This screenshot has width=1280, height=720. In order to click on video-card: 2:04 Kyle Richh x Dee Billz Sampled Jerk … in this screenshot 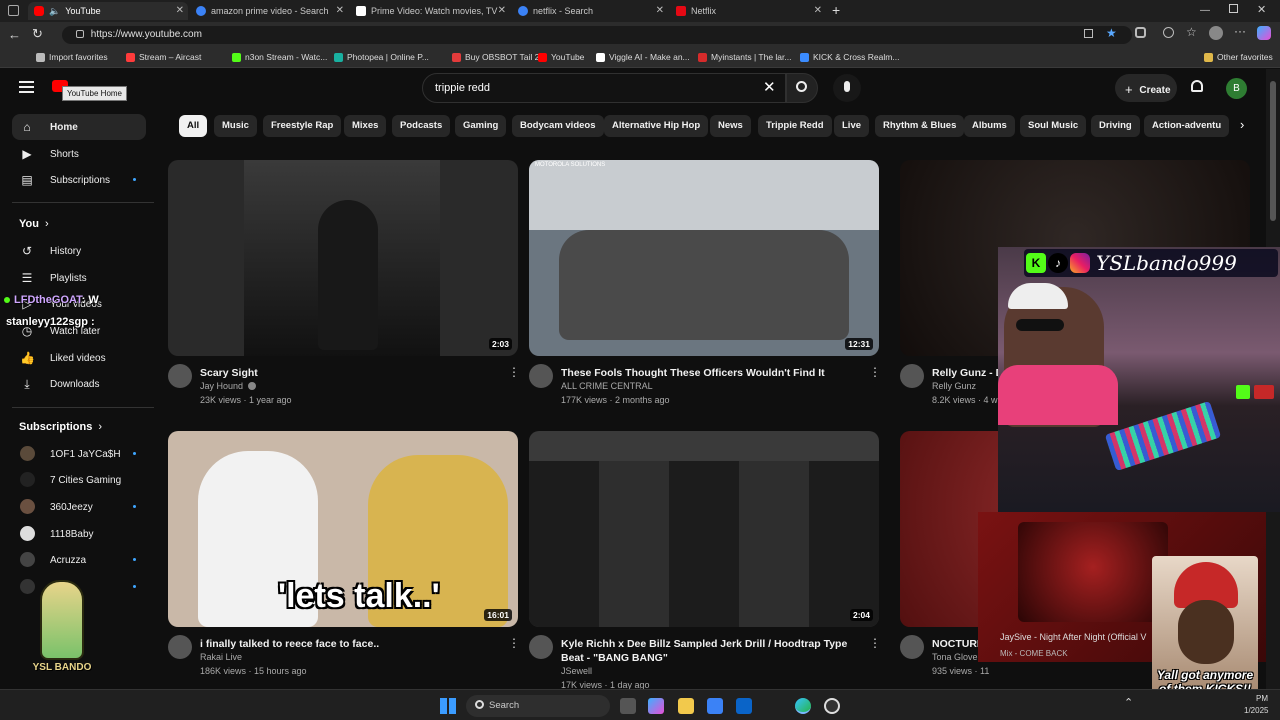, I will do `click(705, 560)`.